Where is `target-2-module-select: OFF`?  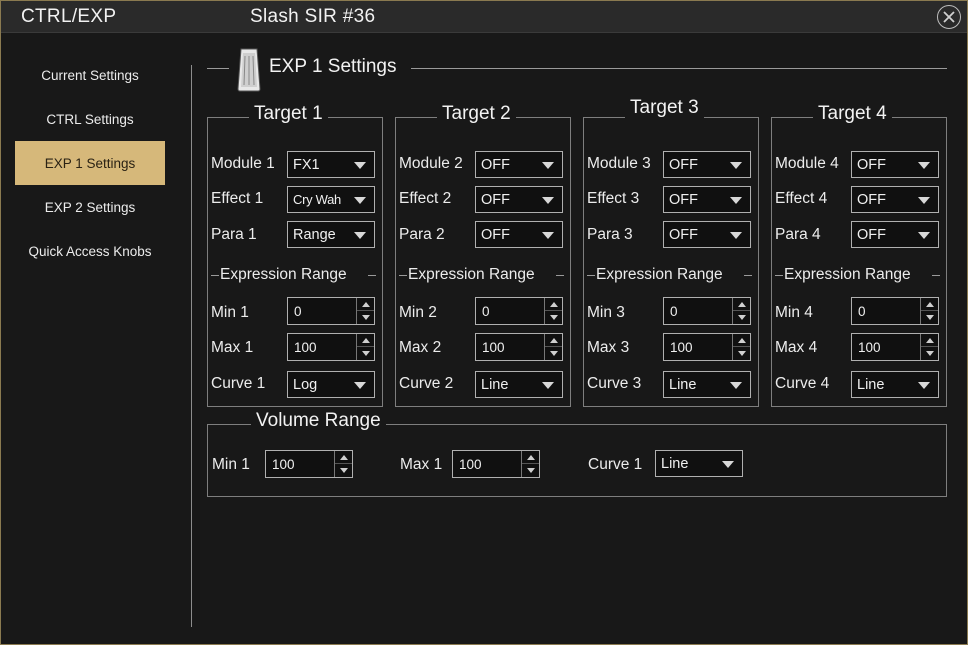
target-2-module-select: OFF is located at coordinates (519, 164).